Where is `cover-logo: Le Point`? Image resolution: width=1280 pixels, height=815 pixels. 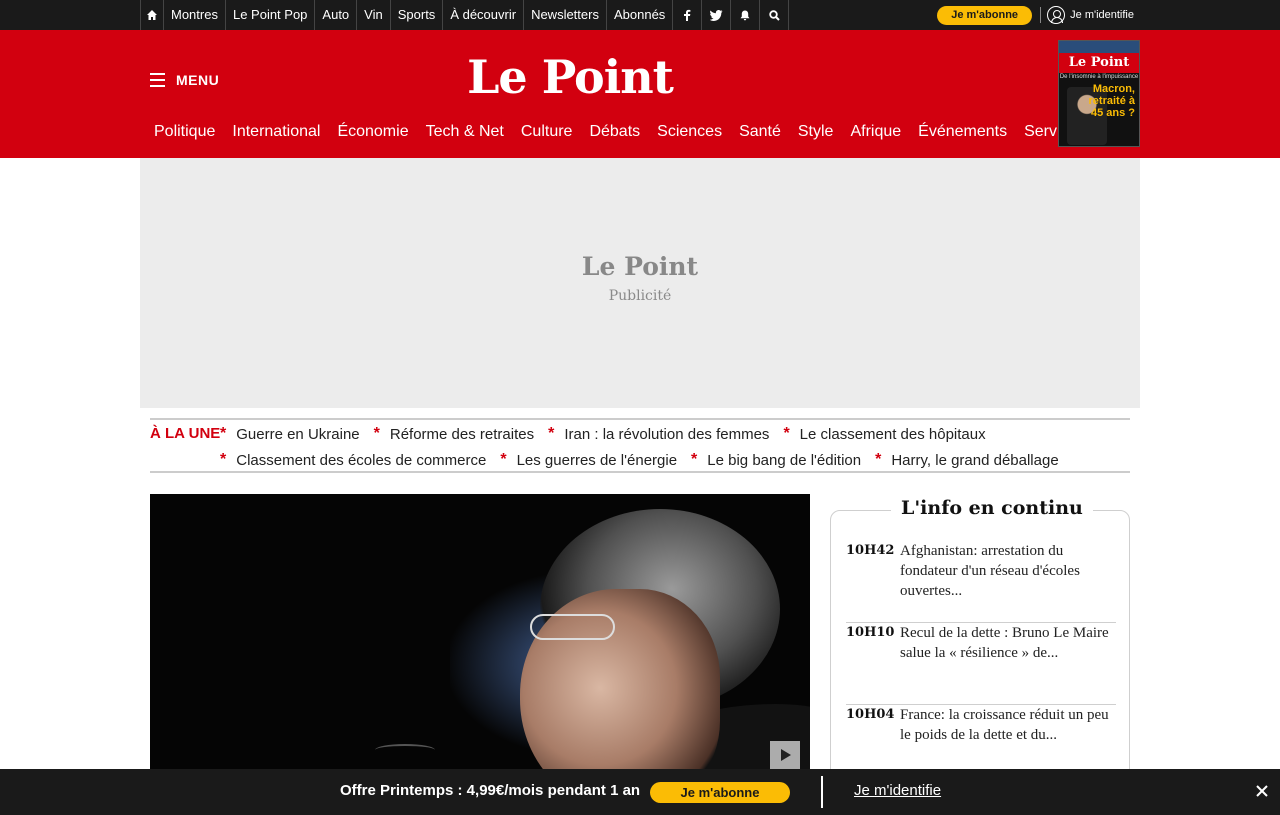 cover-logo: Le Point is located at coordinates (1099, 63).